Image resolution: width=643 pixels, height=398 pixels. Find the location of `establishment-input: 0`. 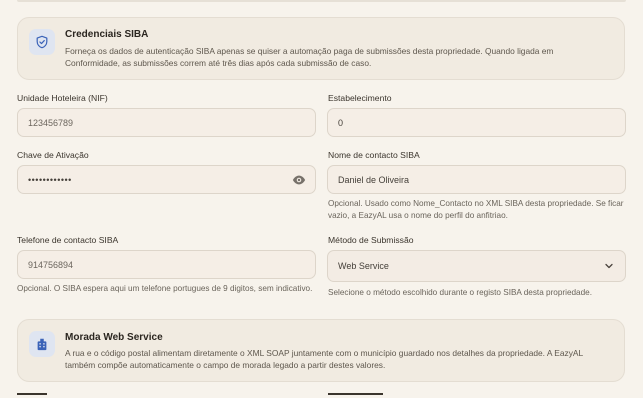

establishment-input: 0 is located at coordinates (476, 122).